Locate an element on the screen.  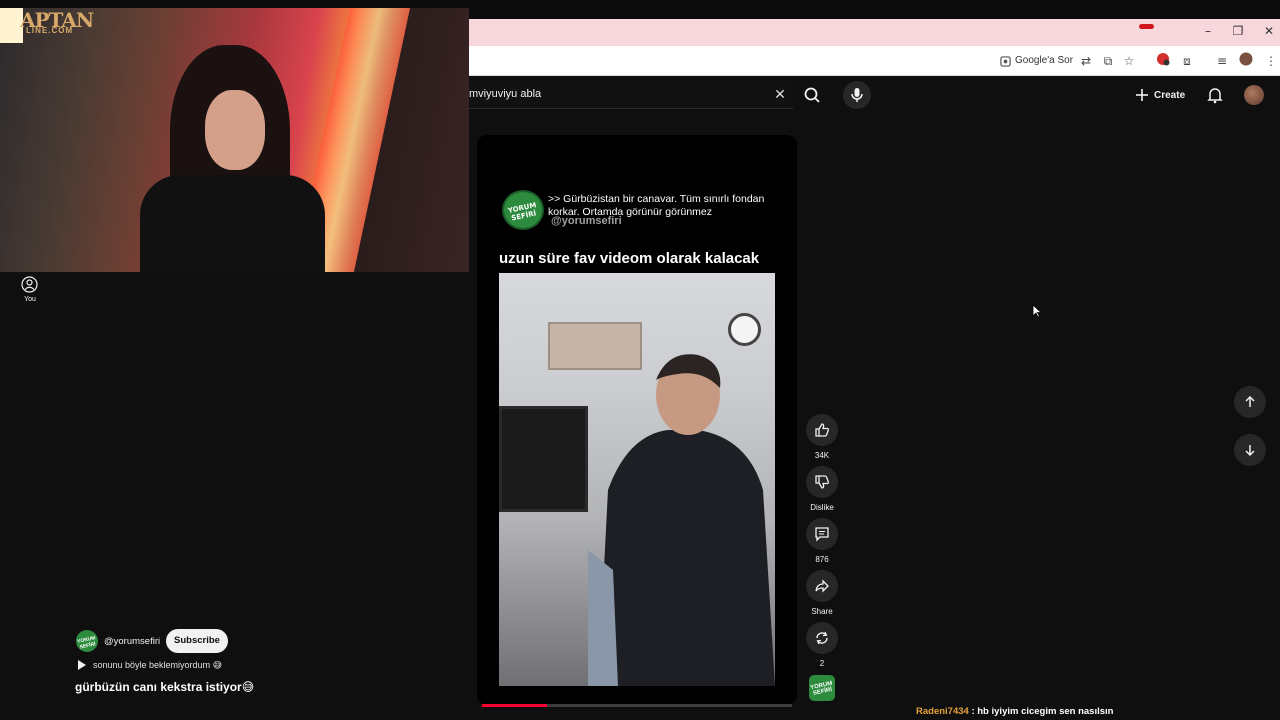
chat-text: : hb iyiyim cicegim sen nasılsın is located at coordinates (1041, 711).